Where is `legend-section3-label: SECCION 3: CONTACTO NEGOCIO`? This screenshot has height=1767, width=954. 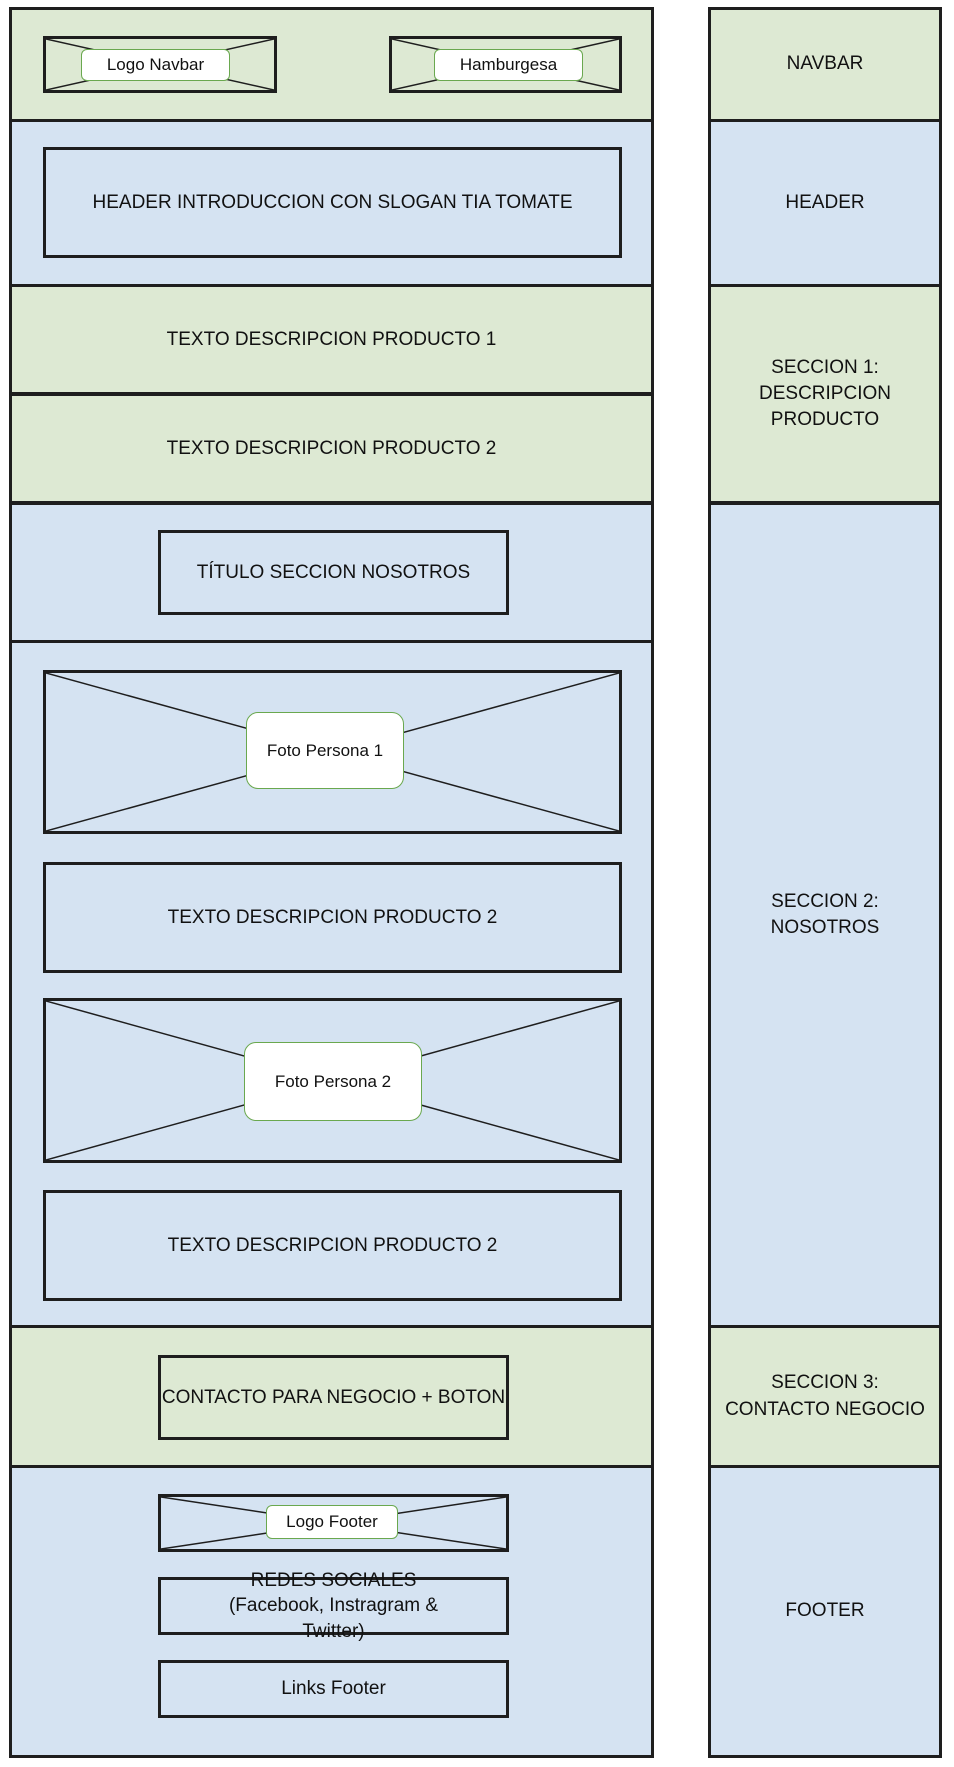 legend-section3-label: SECCION 3: CONTACTO NEGOCIO is located at coordinates (825, 1396).